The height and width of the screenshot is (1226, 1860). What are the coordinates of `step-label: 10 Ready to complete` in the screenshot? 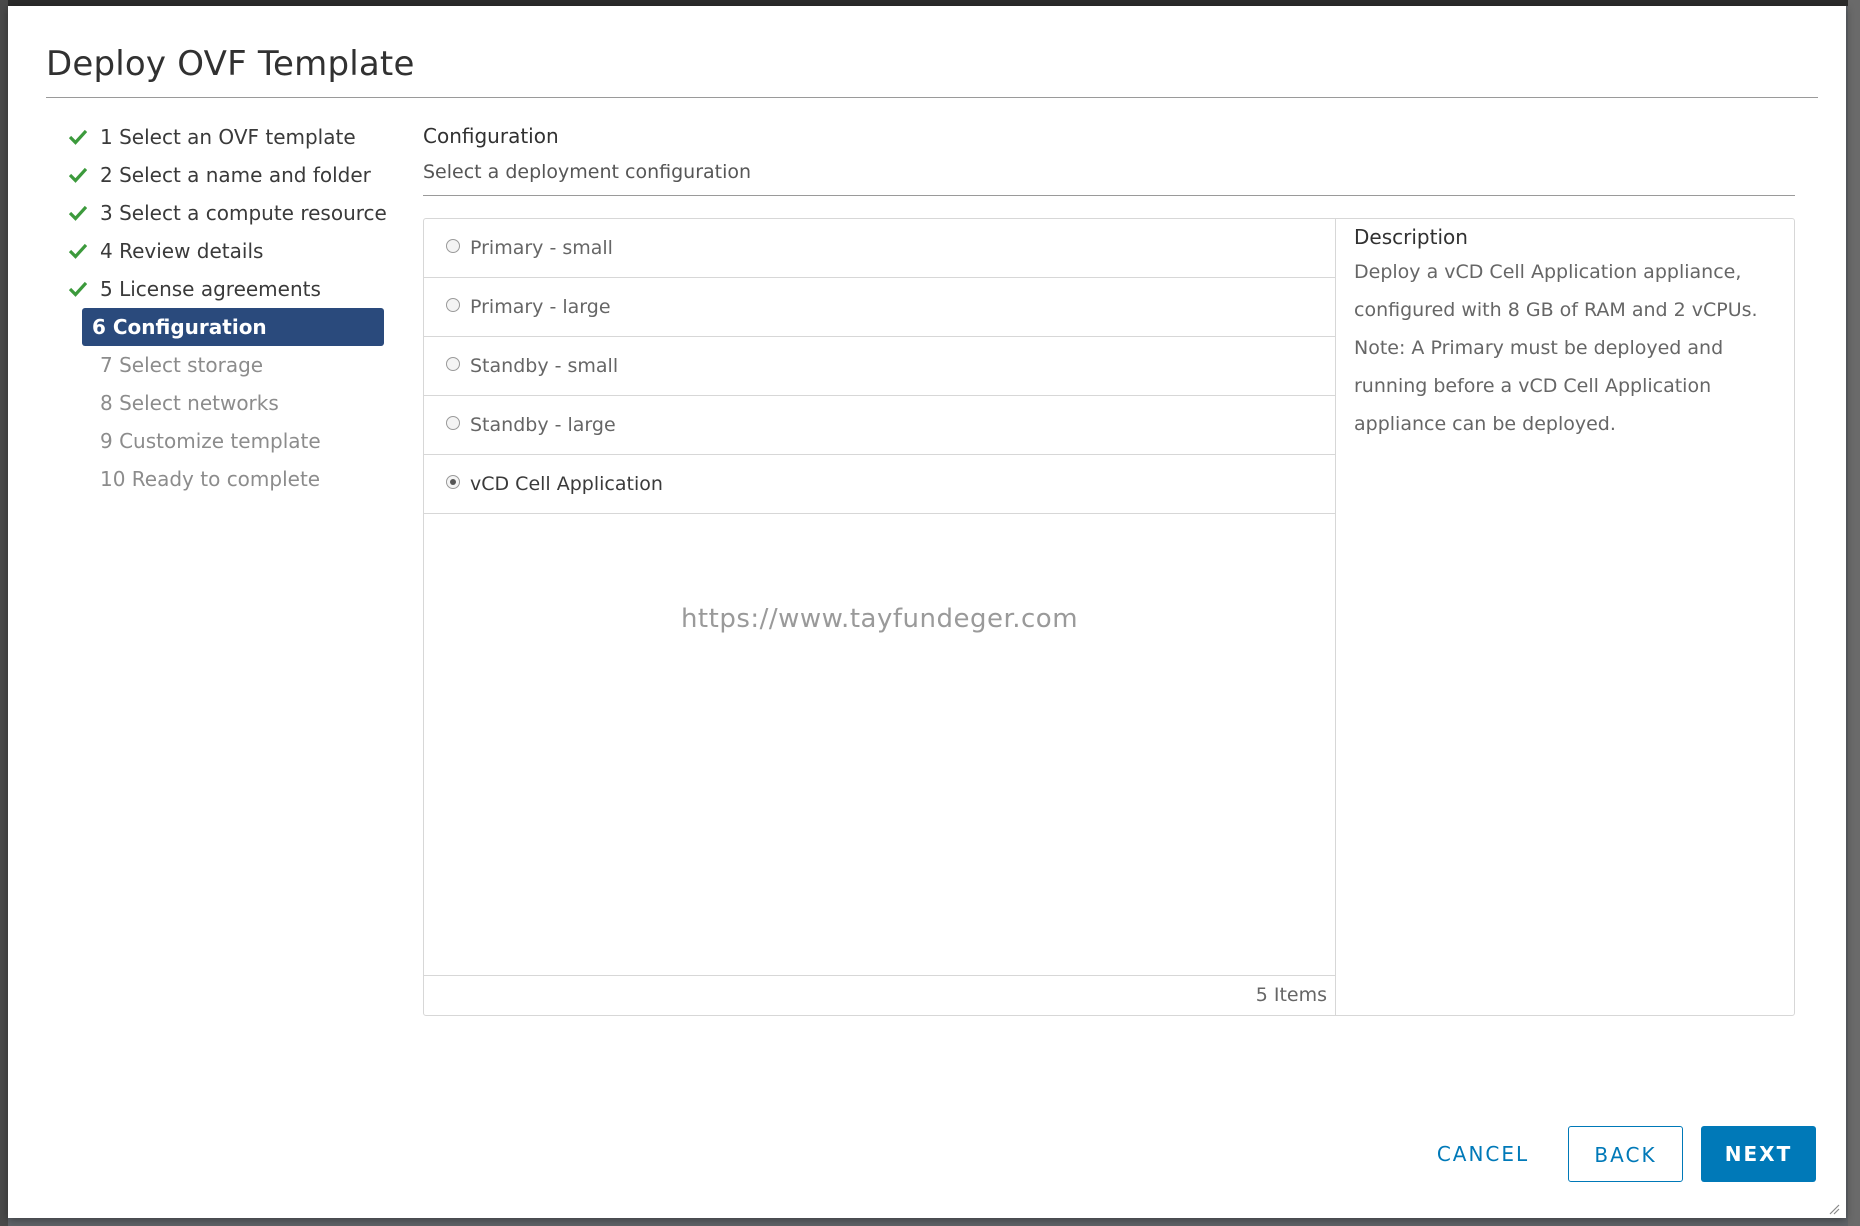 It's located at (210, 479).